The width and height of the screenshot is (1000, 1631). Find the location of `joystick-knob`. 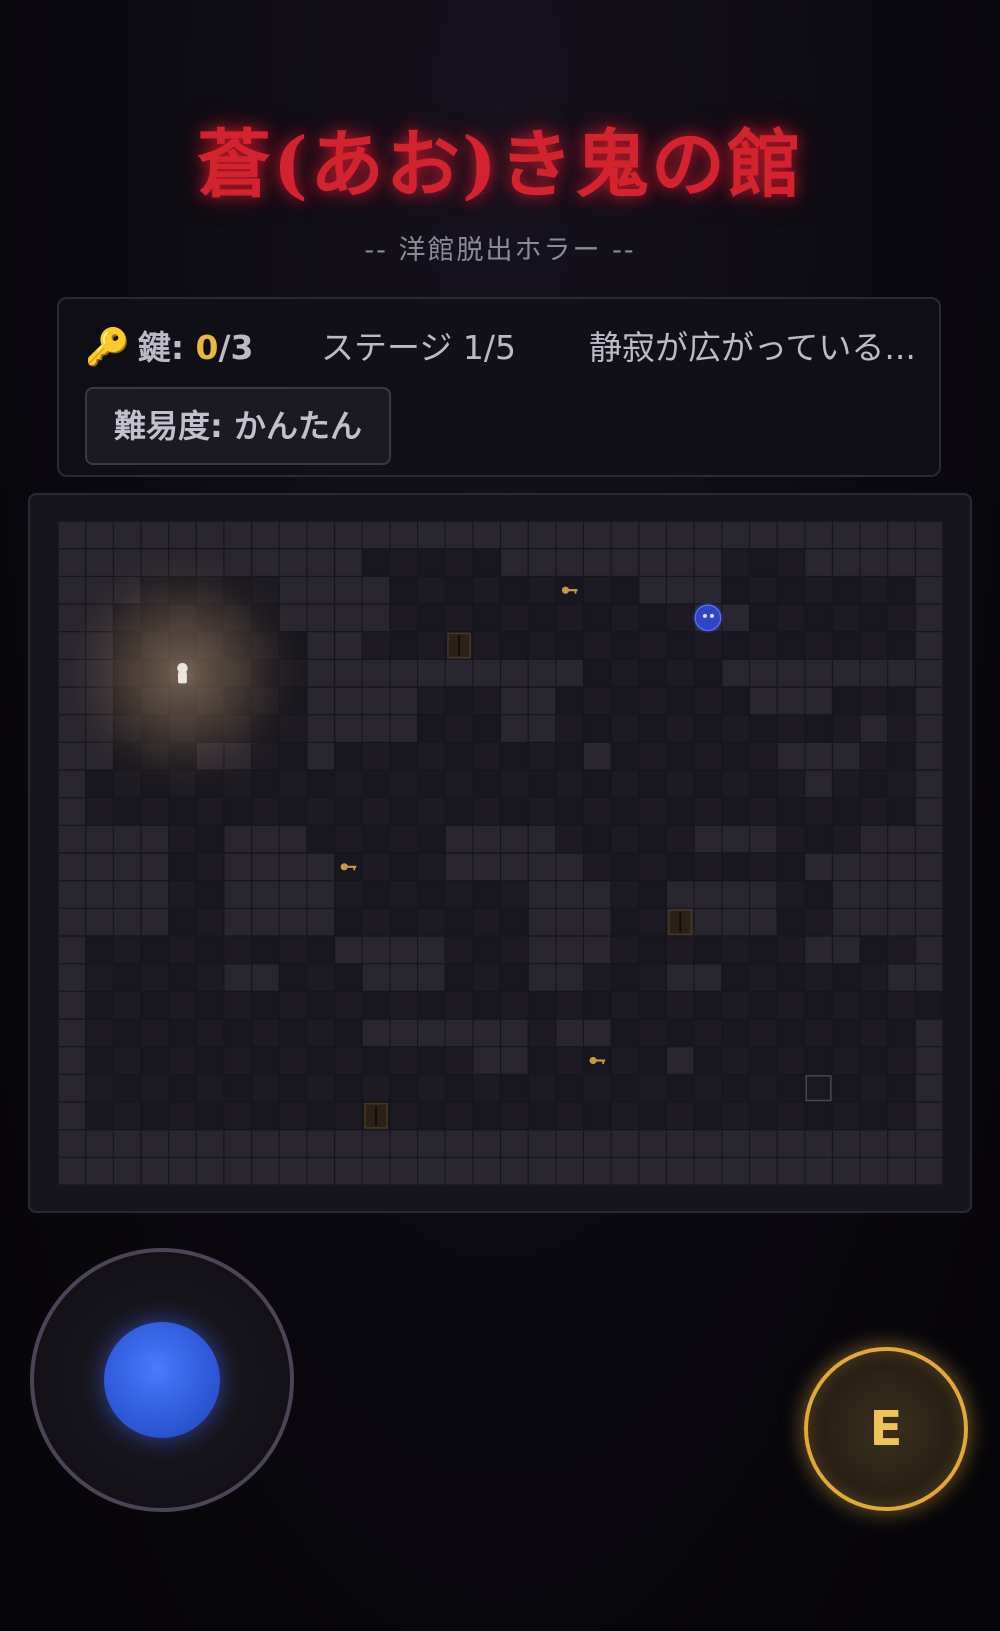

joystick-knob is located at coordinates (162, 1380).